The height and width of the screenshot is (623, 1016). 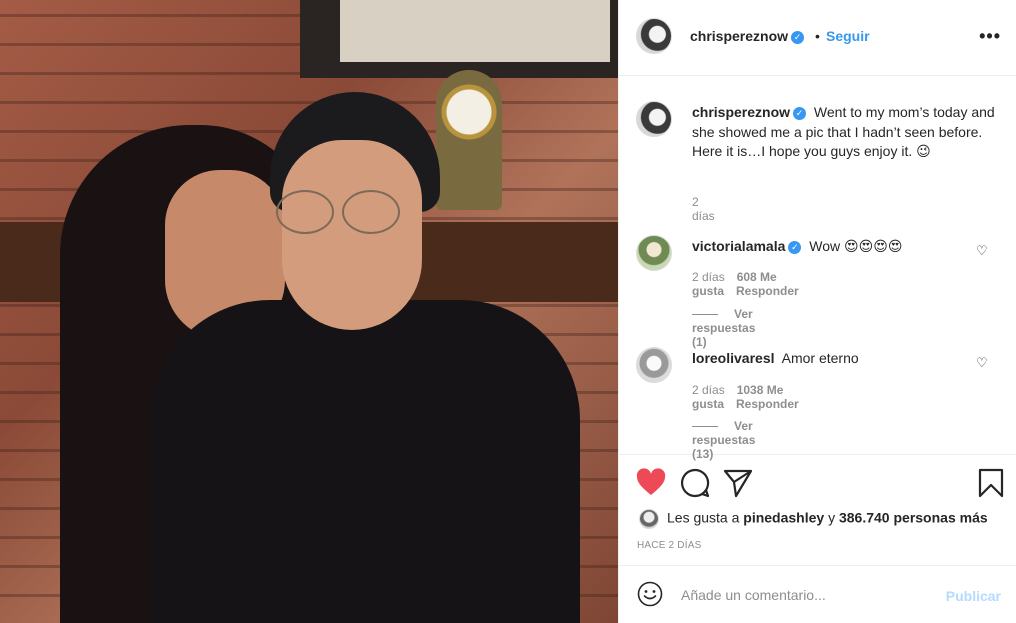 I want to click on comment-text: victorialamala ✓ Wow 😍😍😍😍, so click(x=847, y=247).